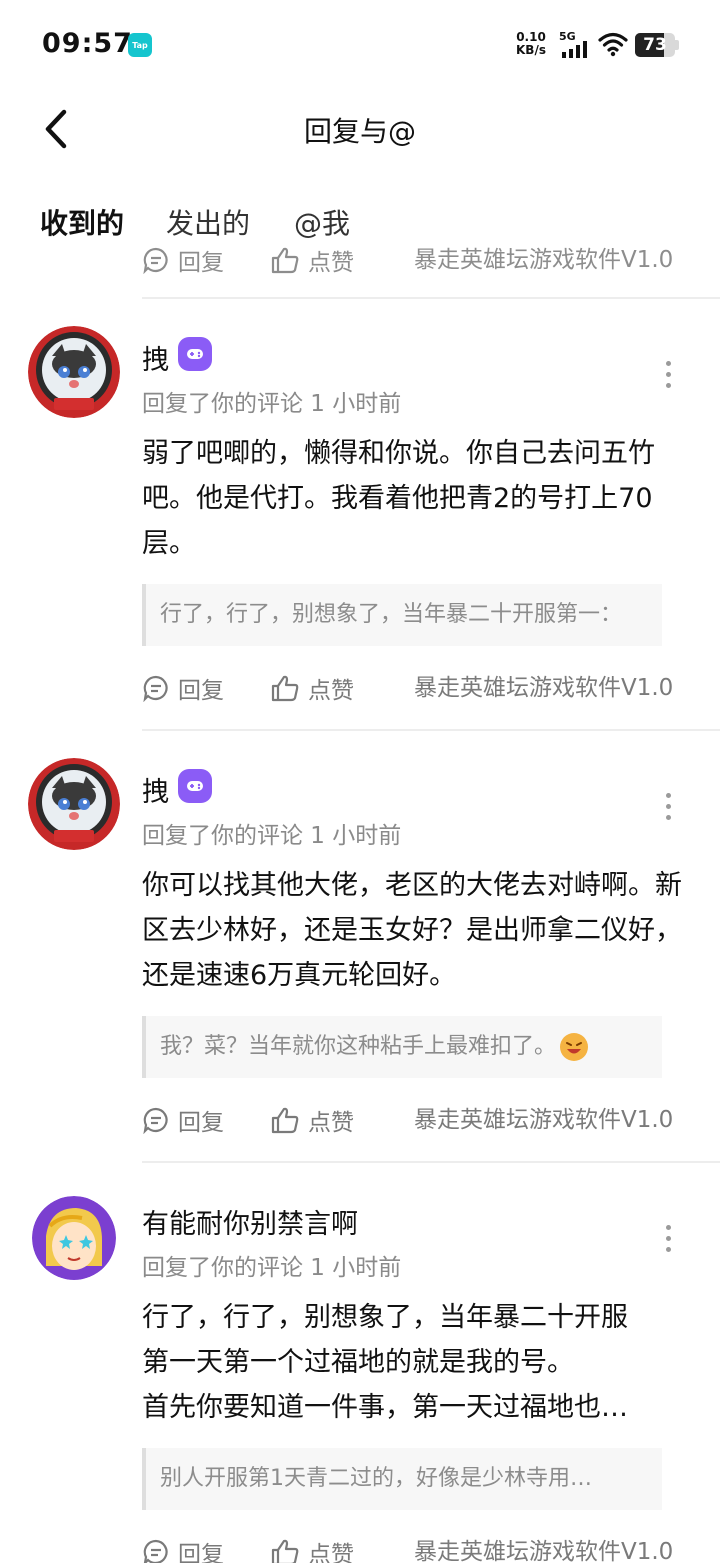  I want to click on battery-icon: 73, so click(657, 45).